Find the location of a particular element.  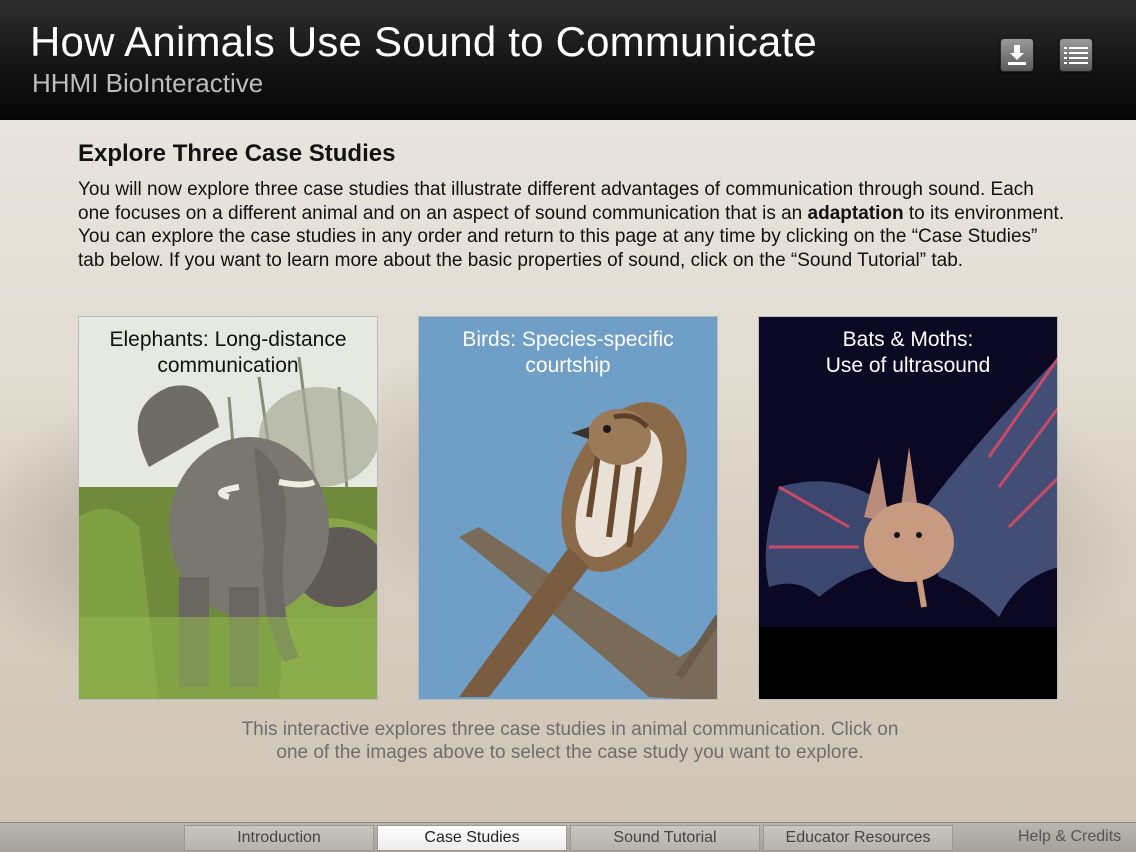

menu-button is located at coordinates (1076, 55).